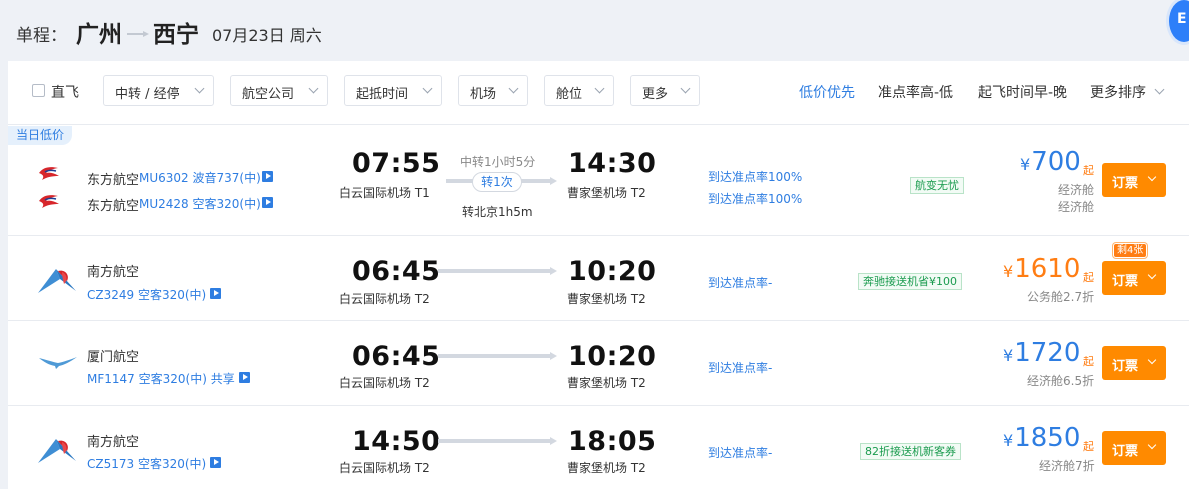  What do you see at coordinates (937, 185) in the screenshot?
I see `service-badge: 航变无忧` at bounding box center [937, 185].